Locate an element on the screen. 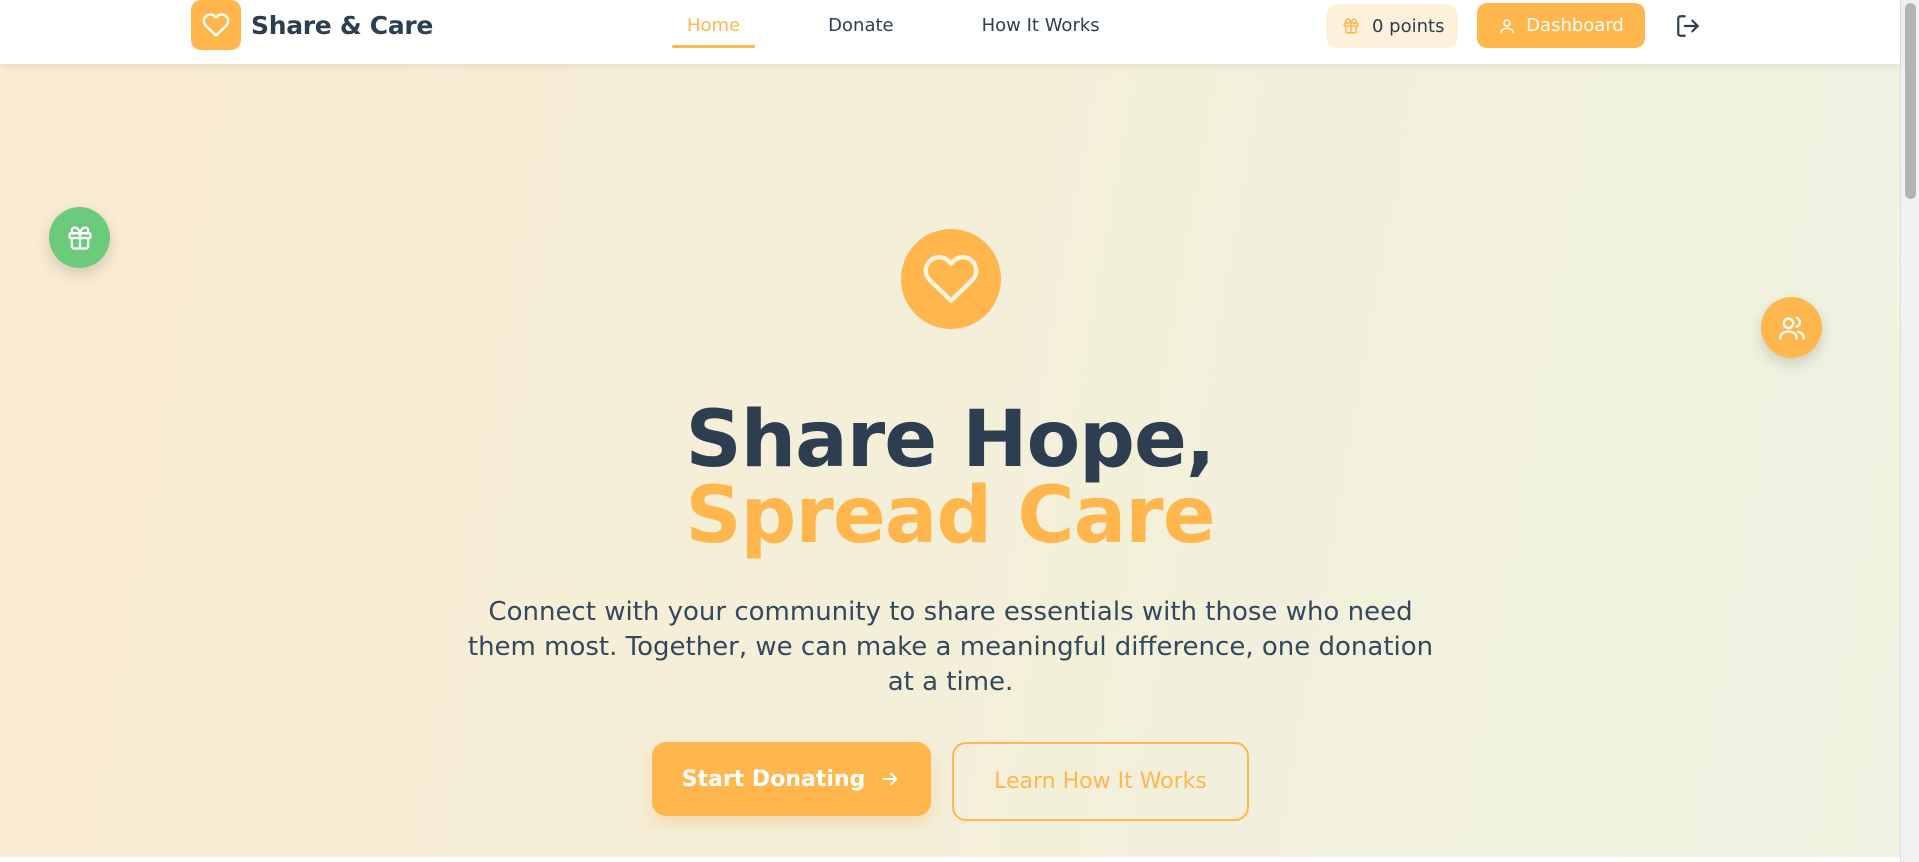  points-label: 0 points is located at coordinates (1408, 26).